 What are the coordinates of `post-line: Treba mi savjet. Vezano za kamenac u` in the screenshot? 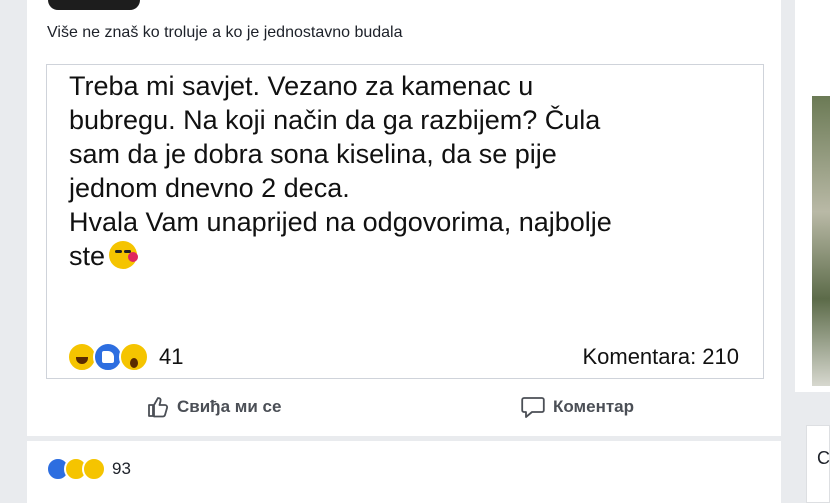 It's located at (301, 86).